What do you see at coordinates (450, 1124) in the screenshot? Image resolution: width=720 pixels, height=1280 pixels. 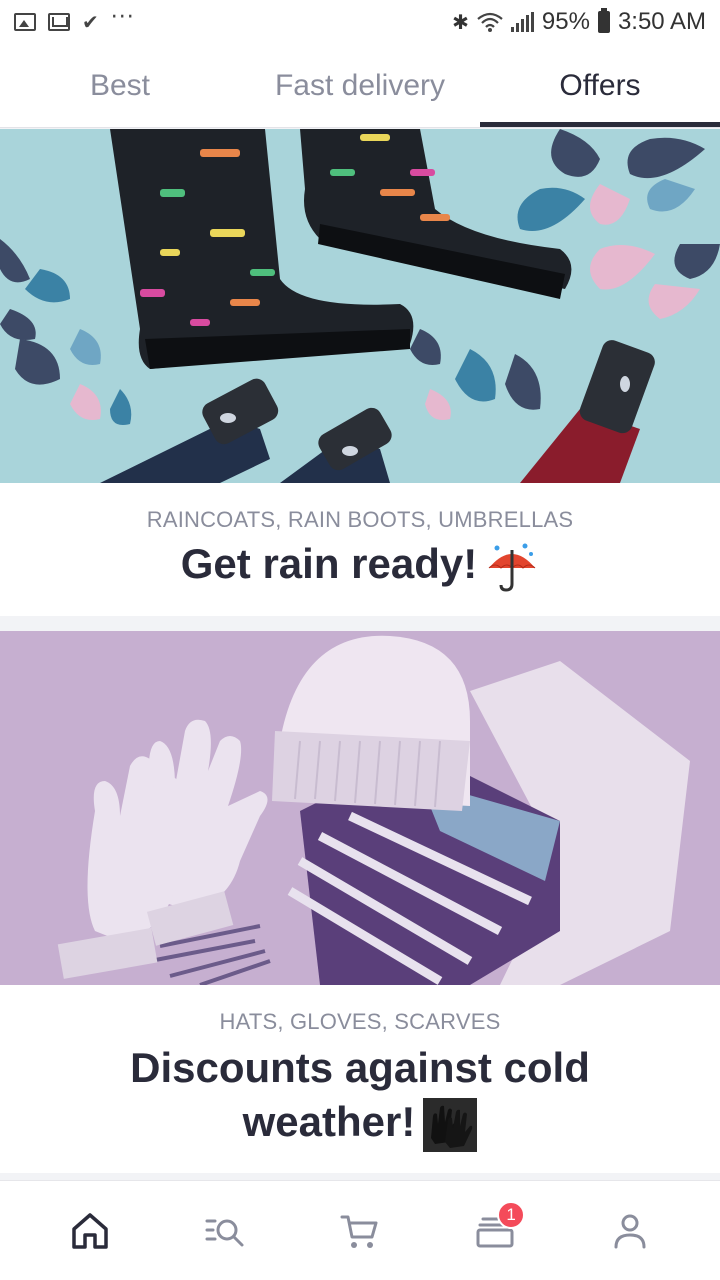 I see `gloves-icon` at bounding box center [450, 1124].